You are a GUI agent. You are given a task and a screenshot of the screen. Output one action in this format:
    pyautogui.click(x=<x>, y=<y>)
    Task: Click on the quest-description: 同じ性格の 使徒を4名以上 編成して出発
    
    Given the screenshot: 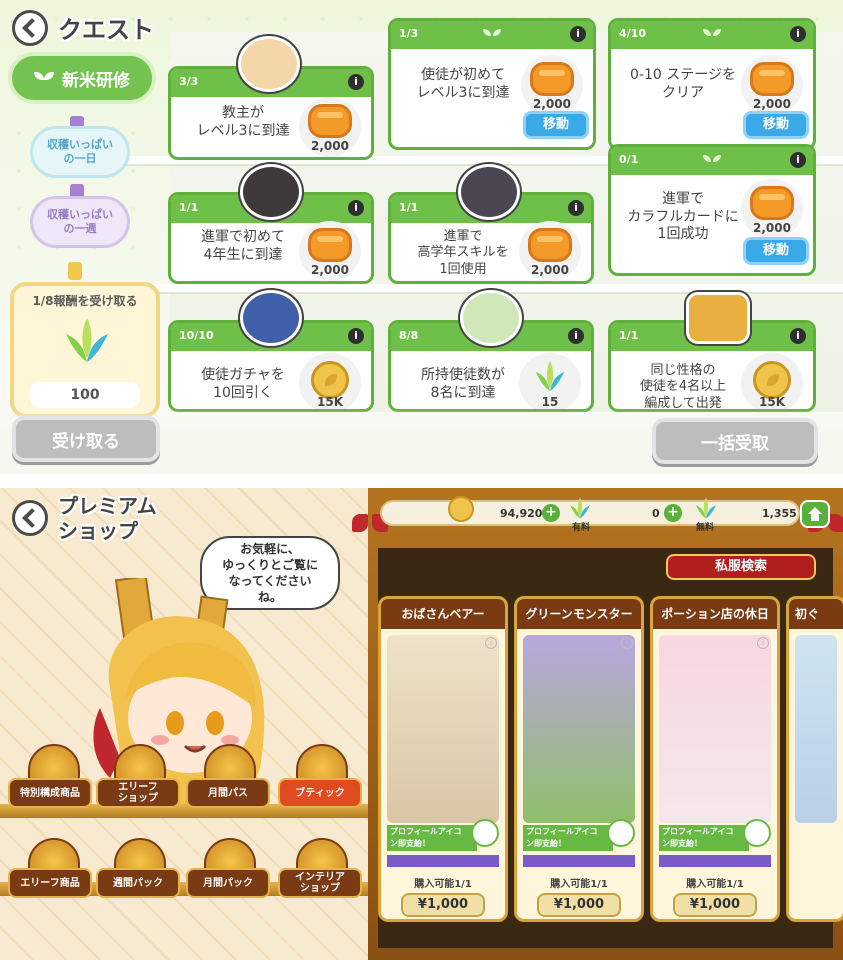 What is the action you would take?
    pyautogui.click(x=683, y=387)
    